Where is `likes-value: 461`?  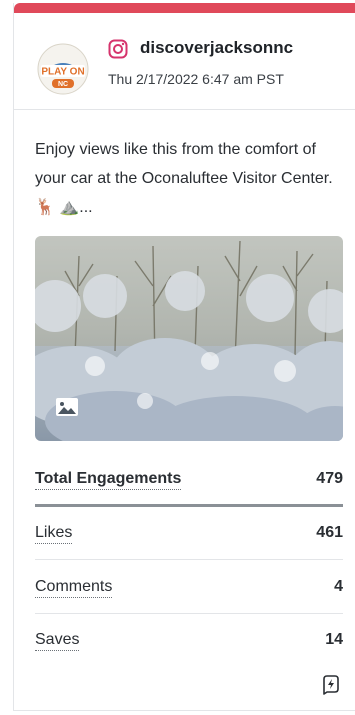 likes-value: 461 is located at coordinates (329, 532).